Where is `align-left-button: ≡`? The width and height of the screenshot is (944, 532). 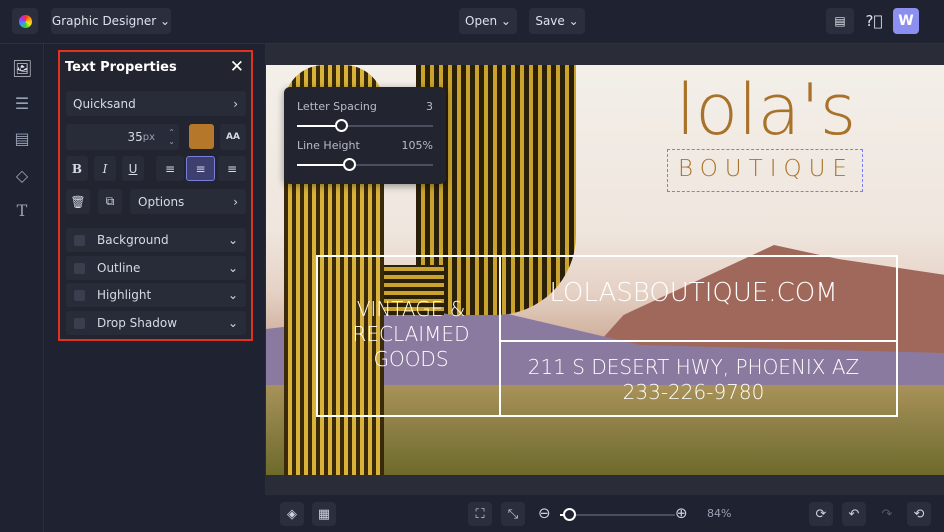
align-left-button: ≡ is located at coordinates (170, 168).